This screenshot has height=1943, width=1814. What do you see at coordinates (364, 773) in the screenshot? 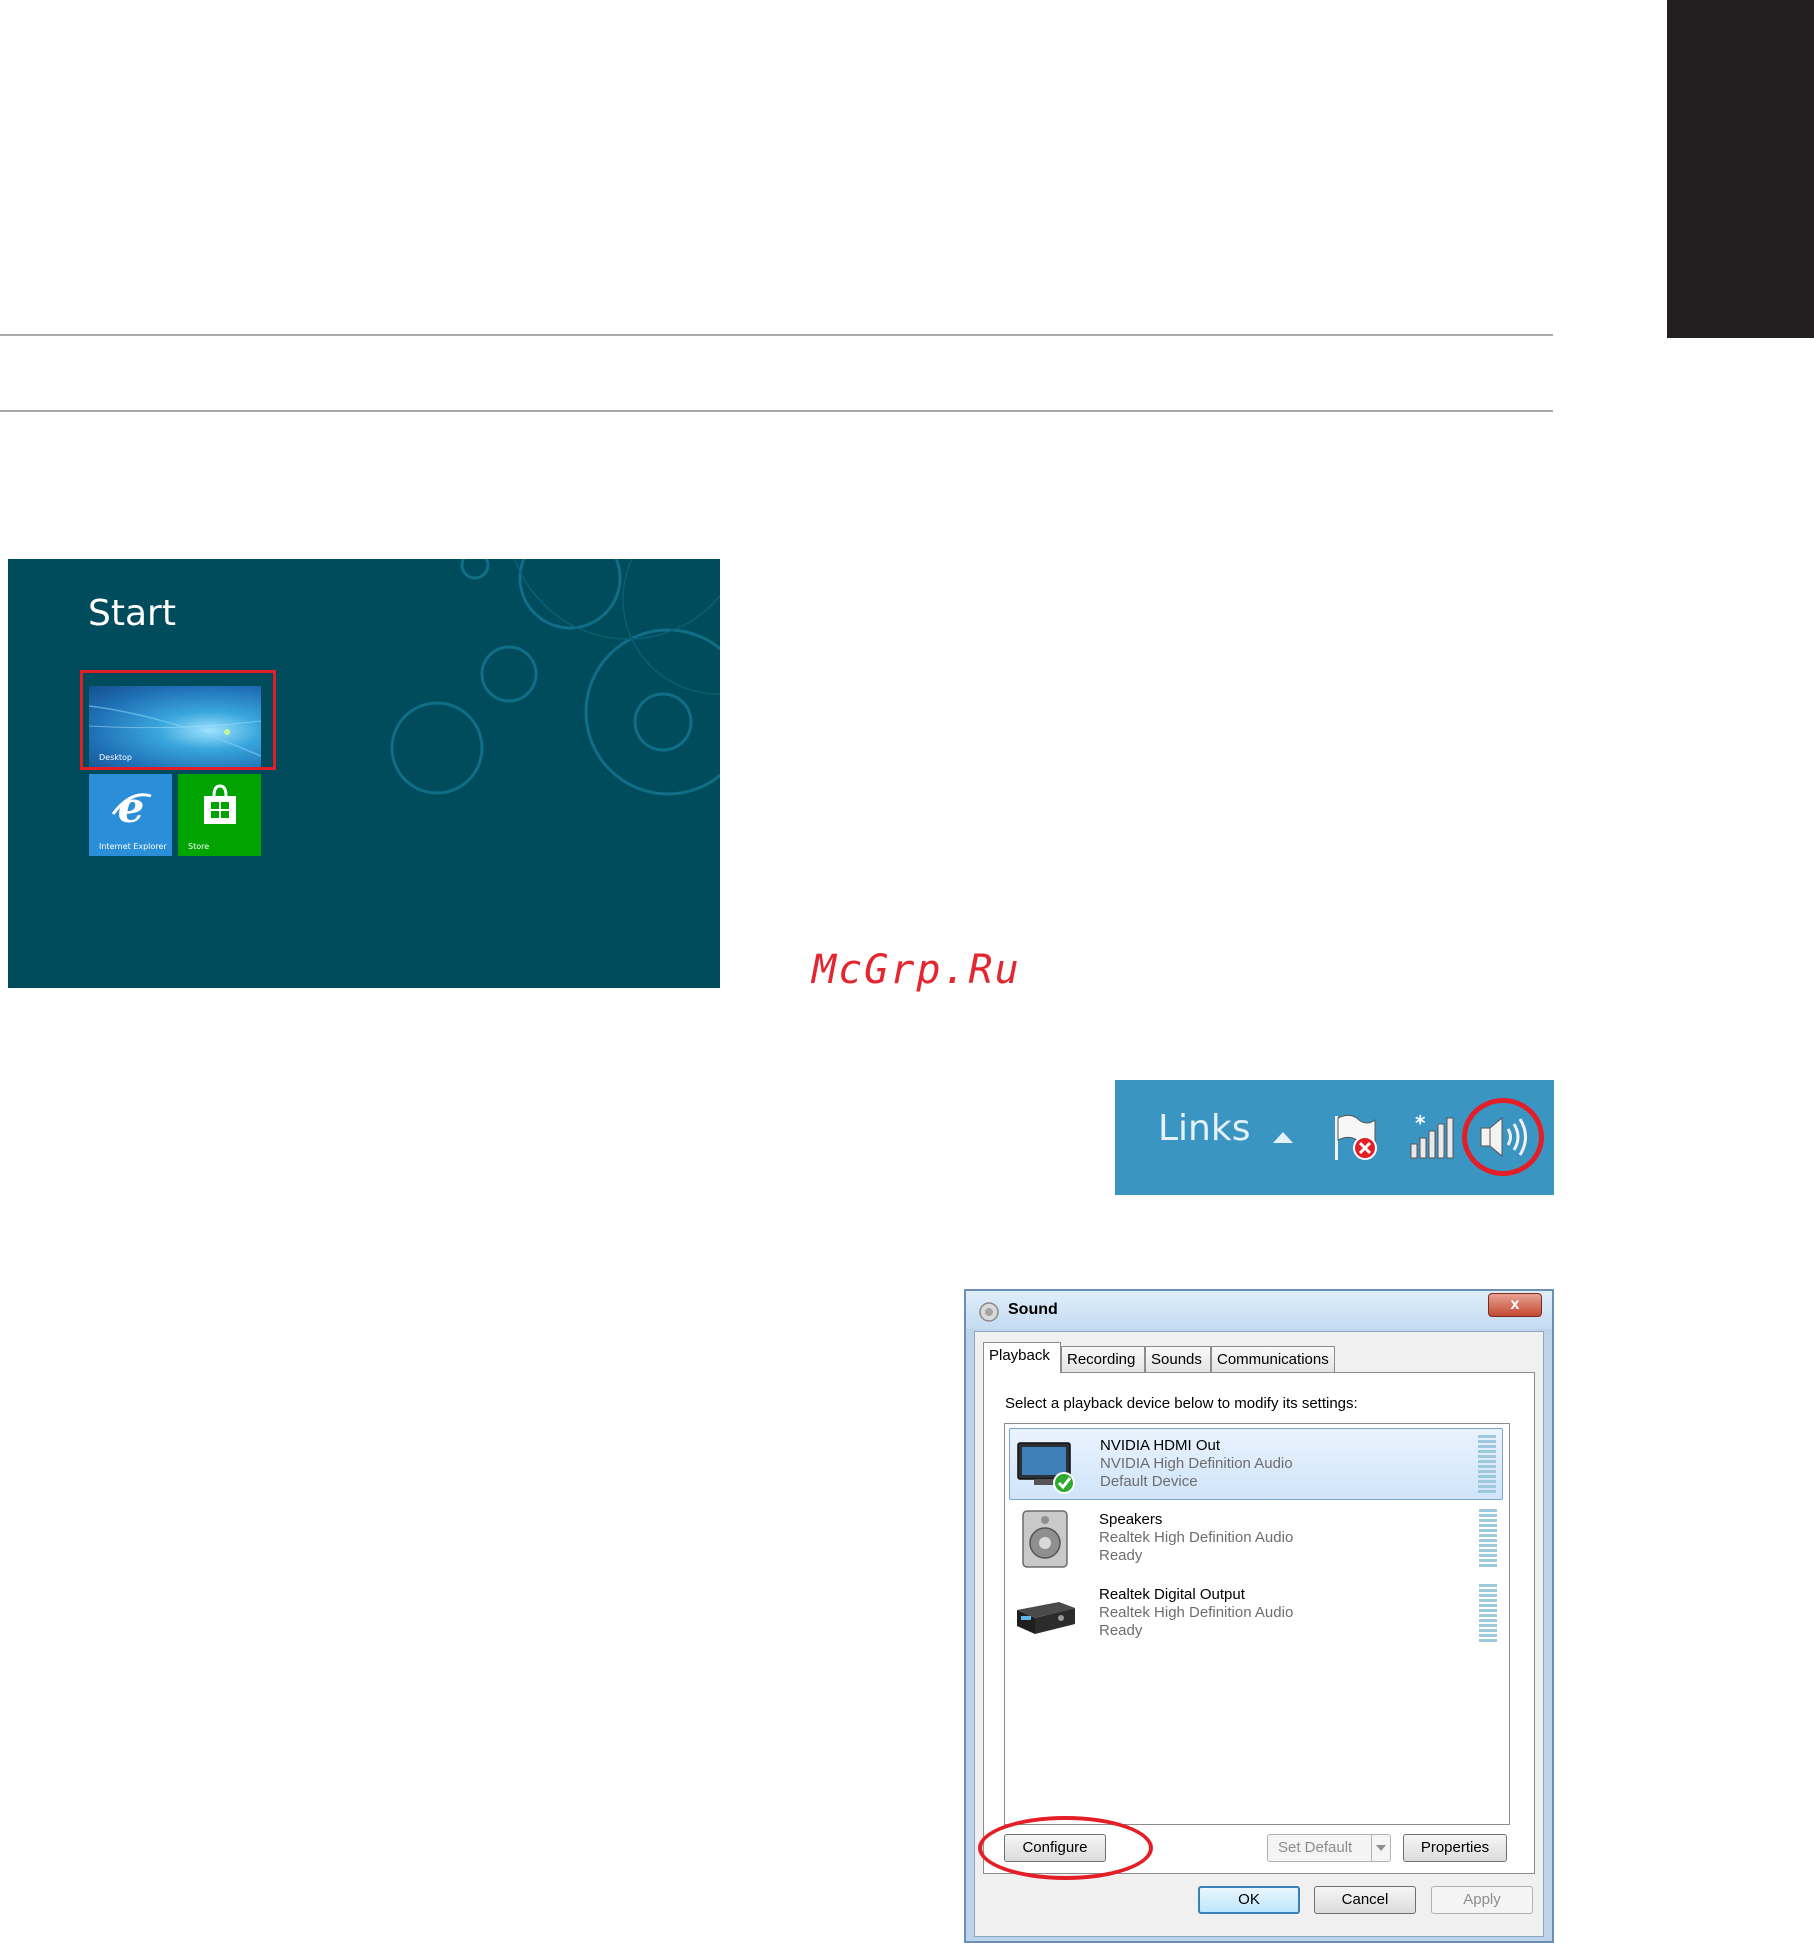
I see `start-screen: Start Desktop e Internet Explorer Store` at bounding box center [364, 773].